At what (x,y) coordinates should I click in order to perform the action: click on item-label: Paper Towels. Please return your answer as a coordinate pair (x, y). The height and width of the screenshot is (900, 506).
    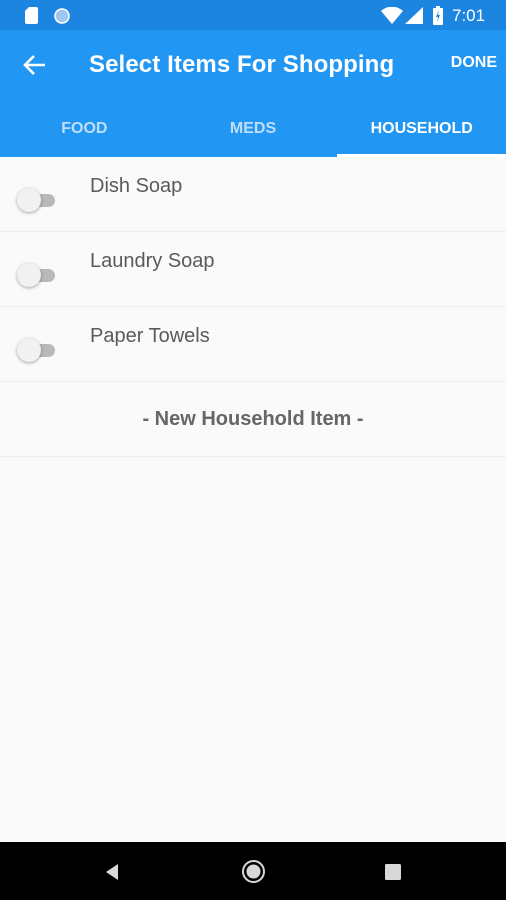
    Looking at the image, I should click on (150, 336).